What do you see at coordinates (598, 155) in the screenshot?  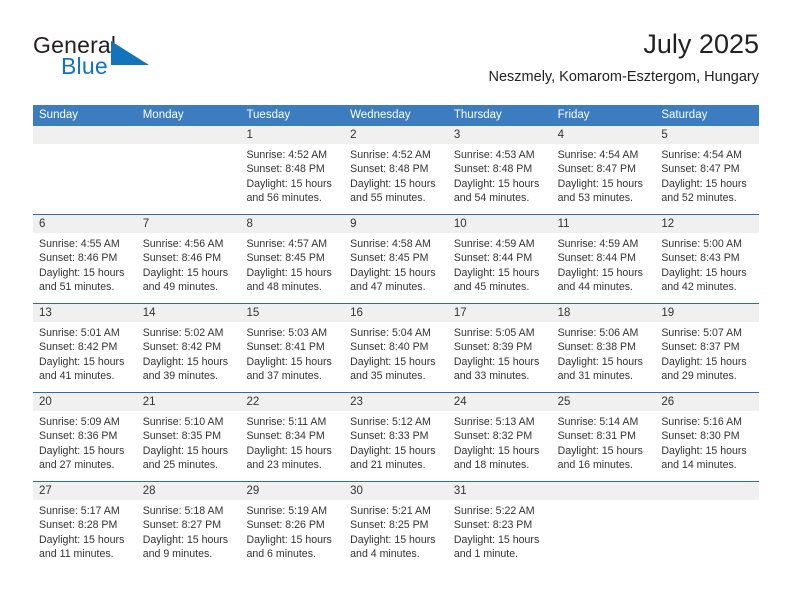 I see `day-detail-line: Sunrise: 4:54 AM` at bounding box center [598, 155].